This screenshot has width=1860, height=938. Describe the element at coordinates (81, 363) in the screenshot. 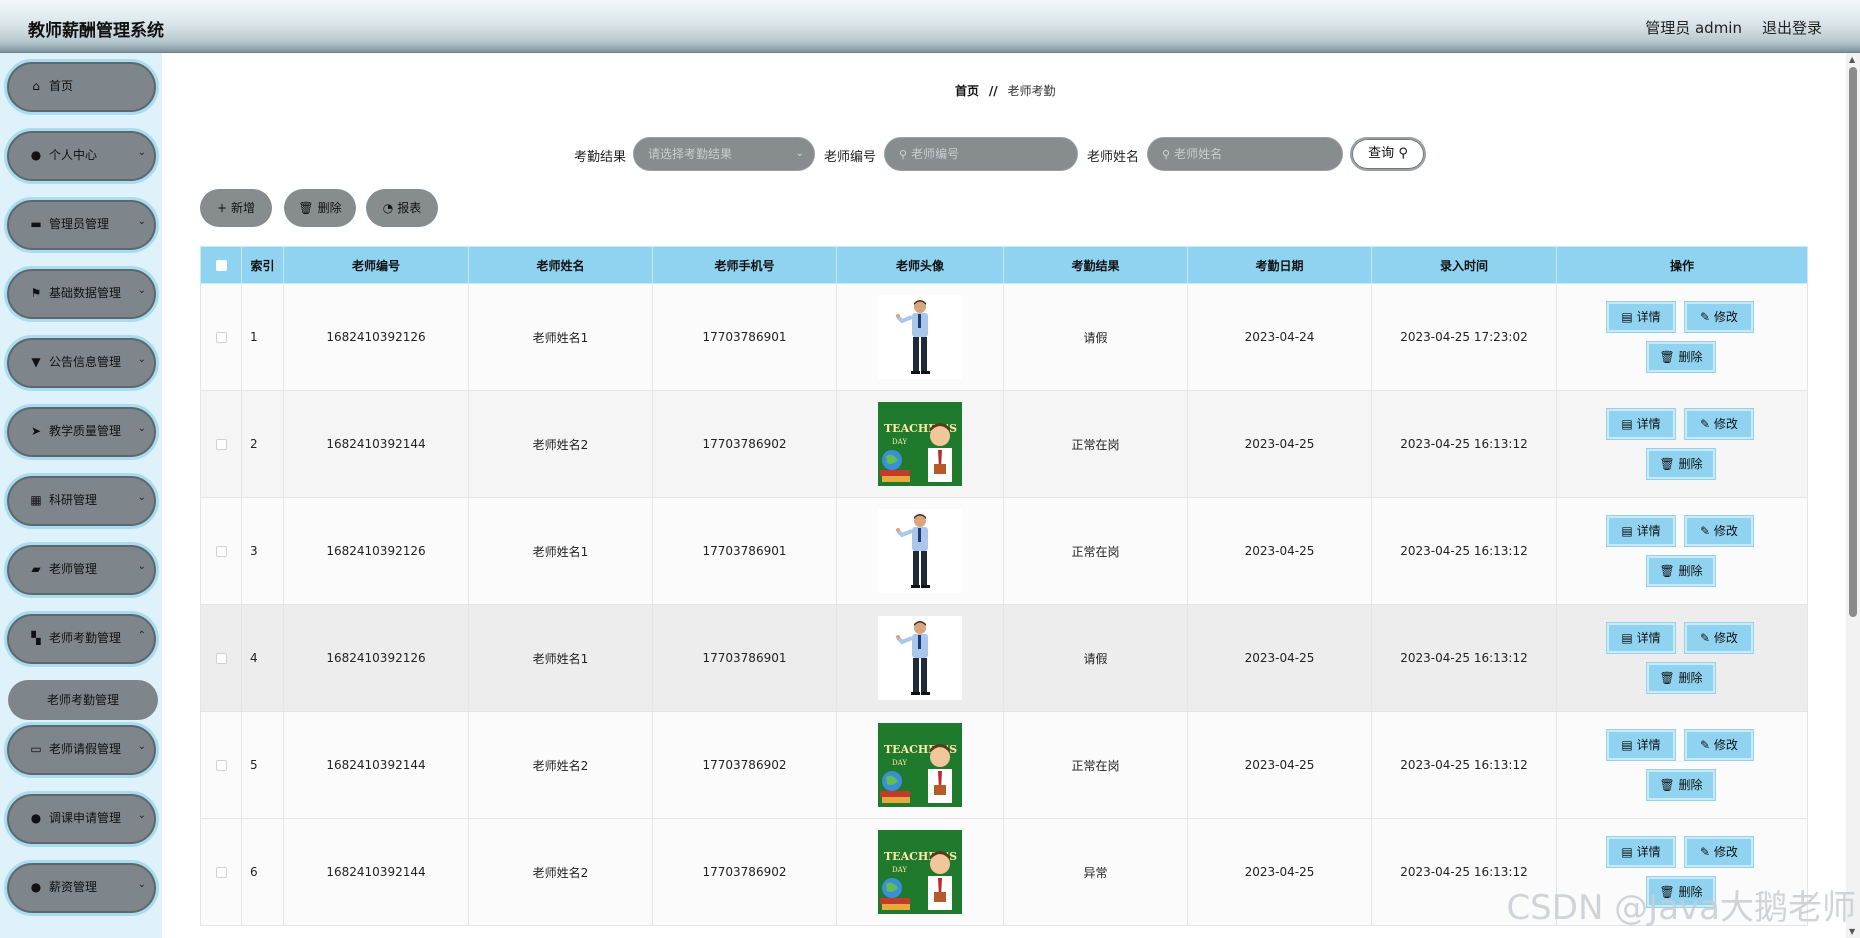

I see `sidebar-item: ▼ 公告信息管理 ⌄` at that location.